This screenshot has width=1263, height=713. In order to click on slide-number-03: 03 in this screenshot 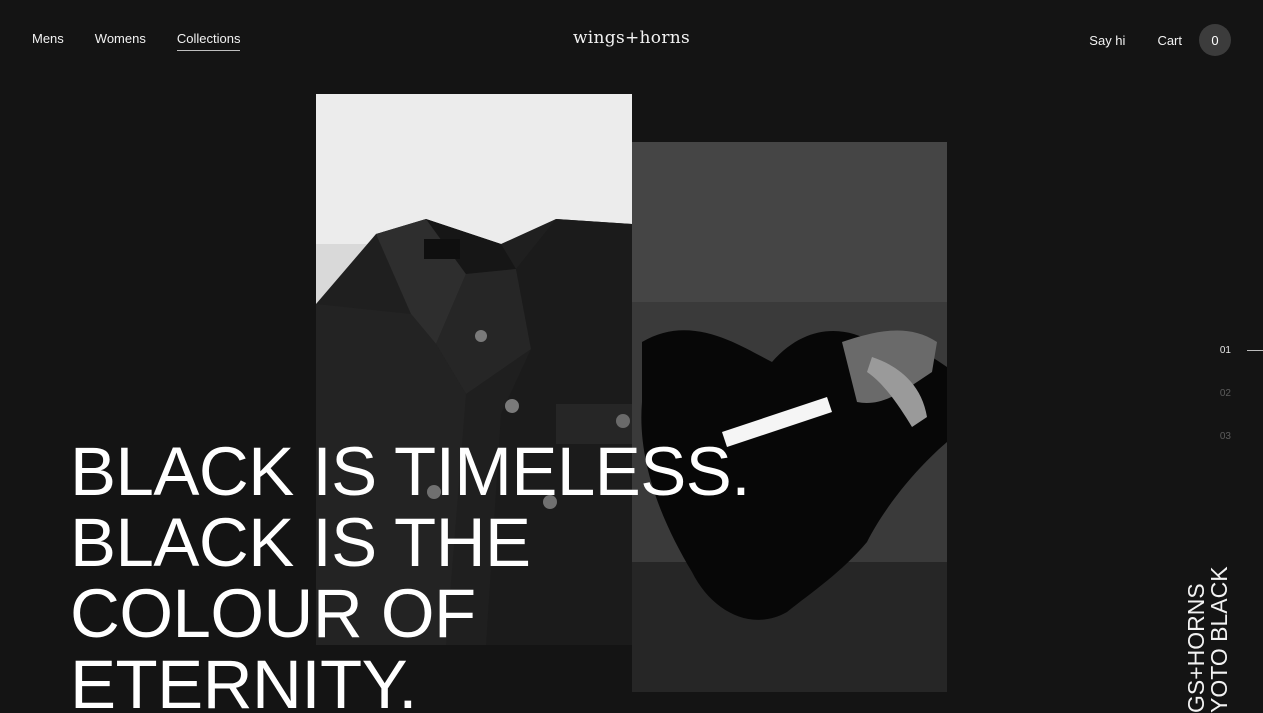, I will do `click(1225, 452)`.